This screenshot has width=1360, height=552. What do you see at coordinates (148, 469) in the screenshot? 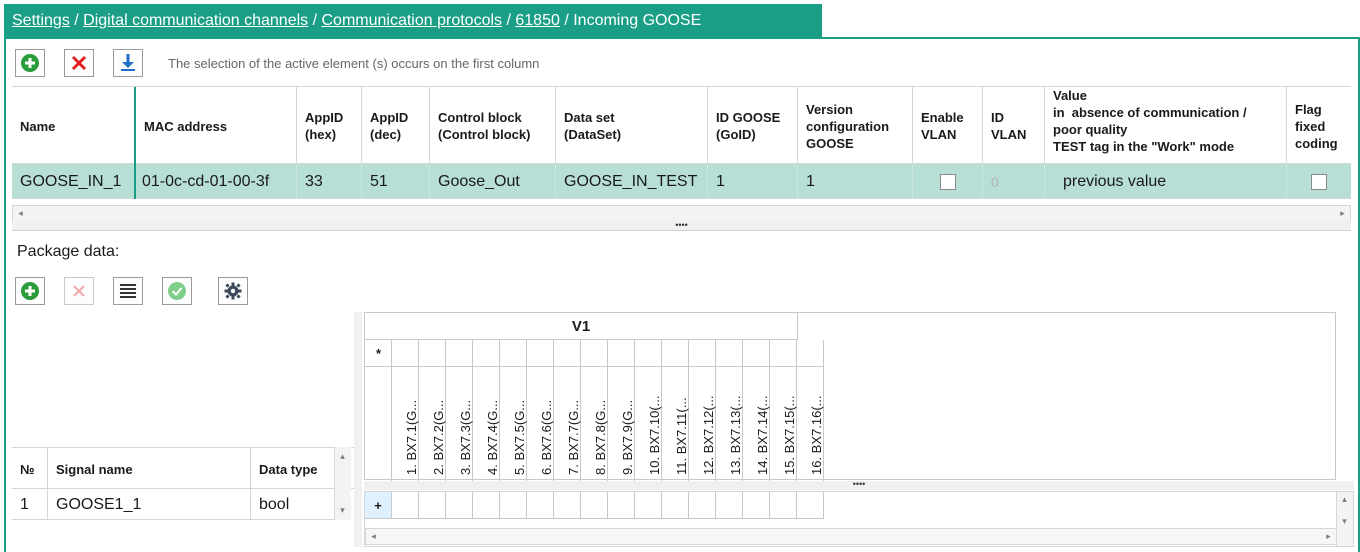
I see `col-signal-header: Signal name` at bounding box center [148, 469].